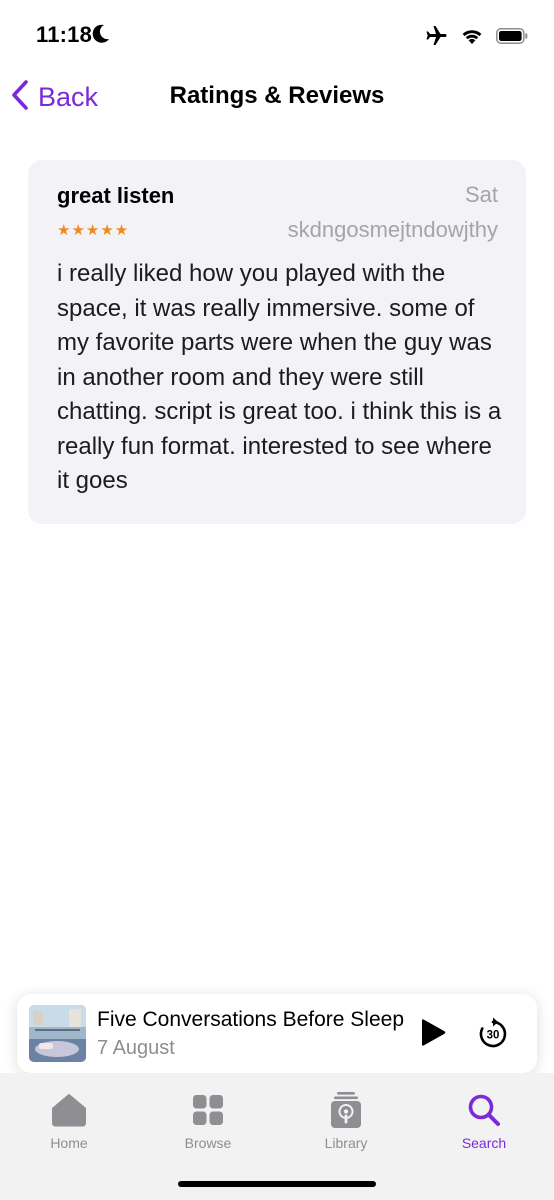  What do you see at coordinates (93, 230) in the screenshot?
I see `star-rating: ★★★★★` at bounding box center [93, 230].